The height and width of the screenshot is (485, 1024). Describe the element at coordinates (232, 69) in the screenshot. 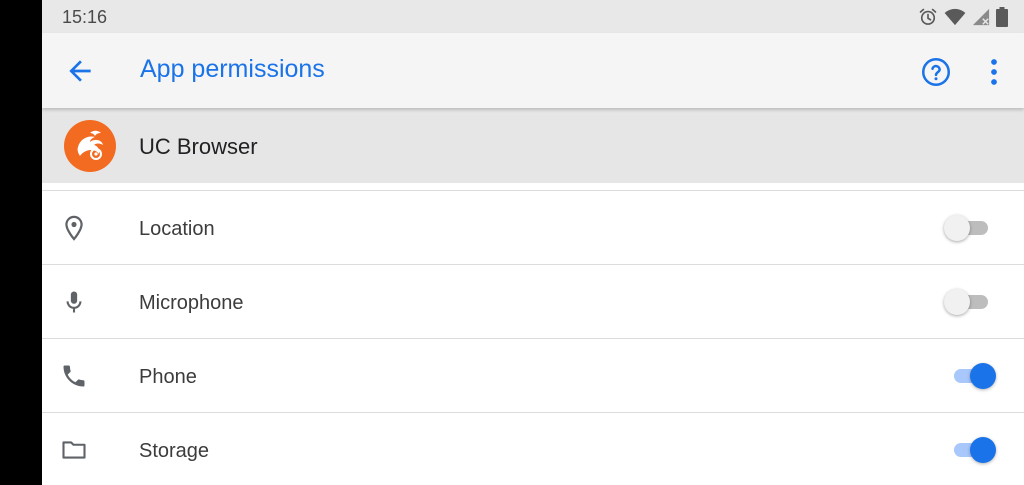

I see `page-title: App permissions` at that location.